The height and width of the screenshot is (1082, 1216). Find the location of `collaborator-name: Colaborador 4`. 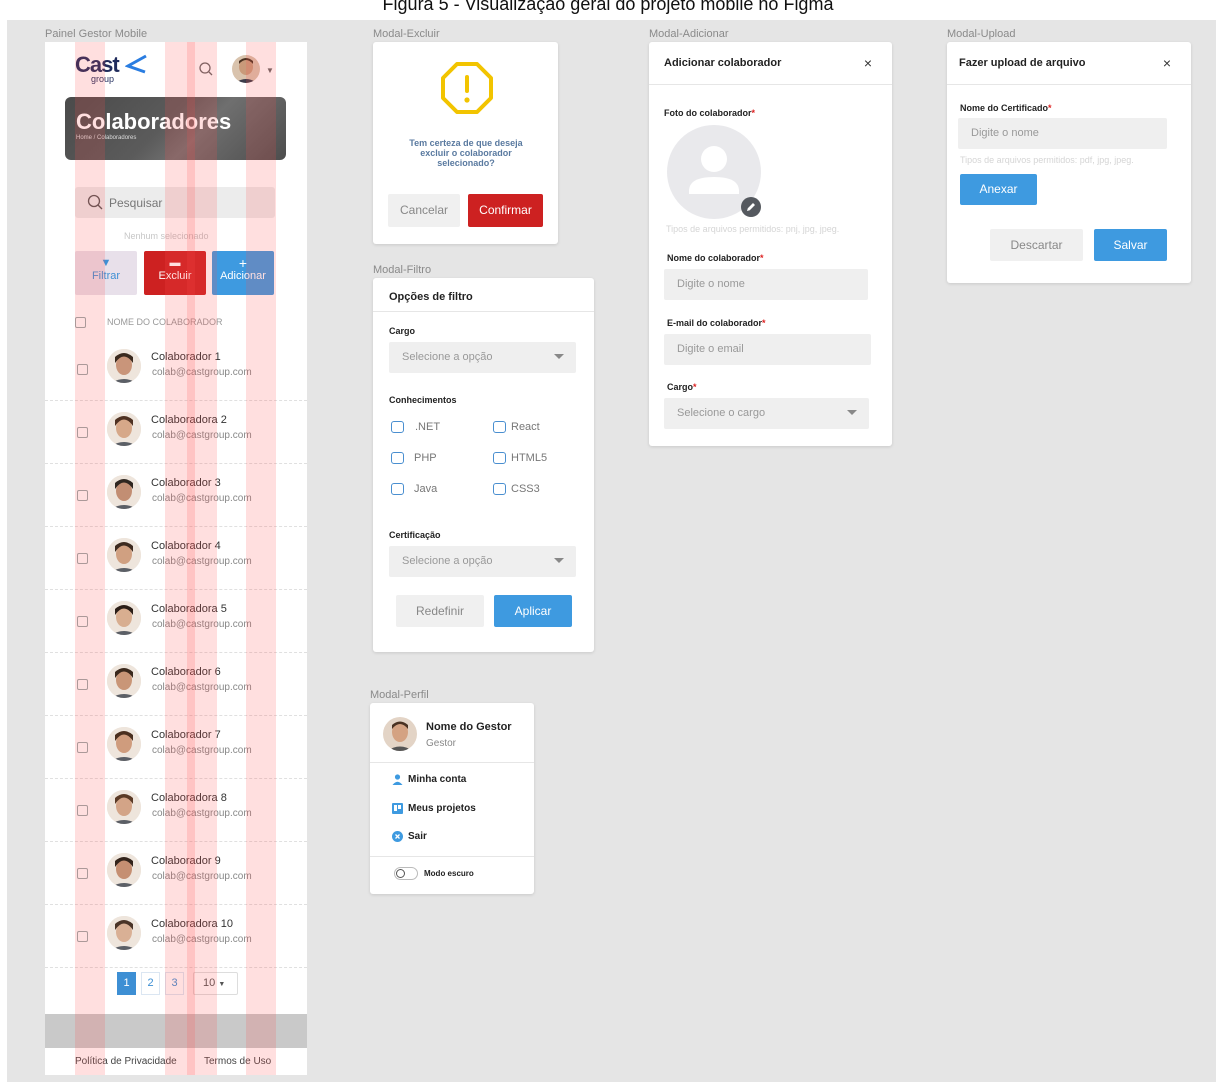

collaborator-name: Colaborador 4 is located at coordinates (186, 546).